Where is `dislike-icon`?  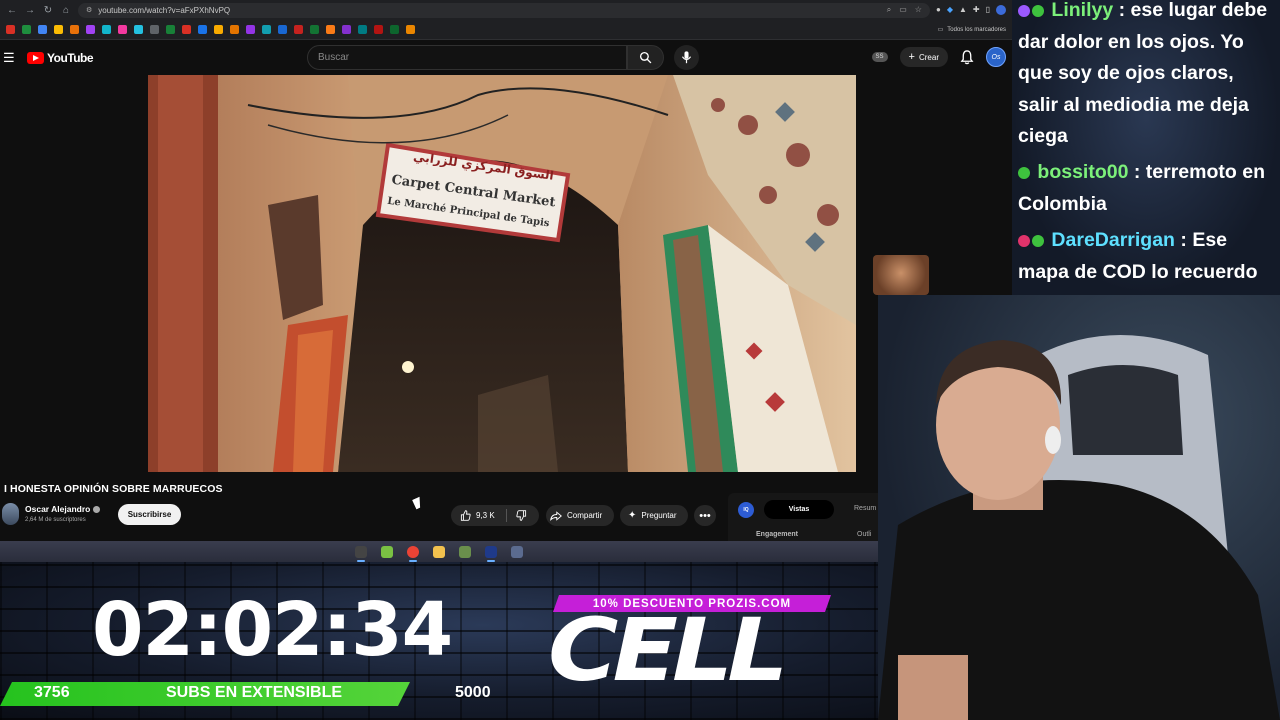 dislike-icon is located at coordinates (521, 515).